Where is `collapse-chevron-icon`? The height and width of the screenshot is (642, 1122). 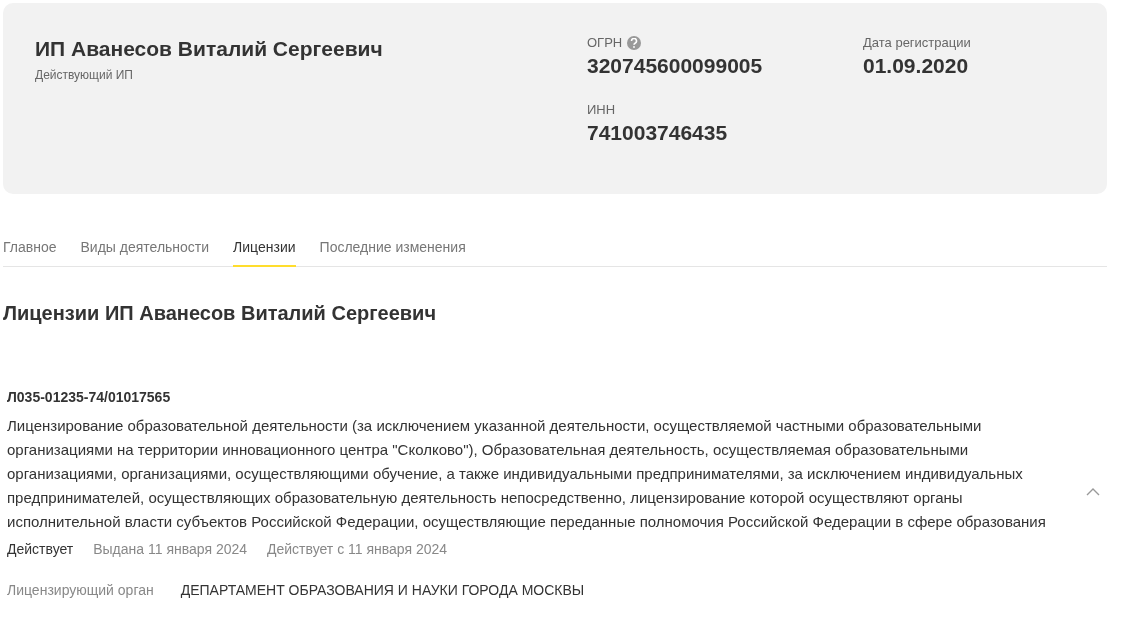 collapse-chevron-icon is located at coordinates (1093, 492).